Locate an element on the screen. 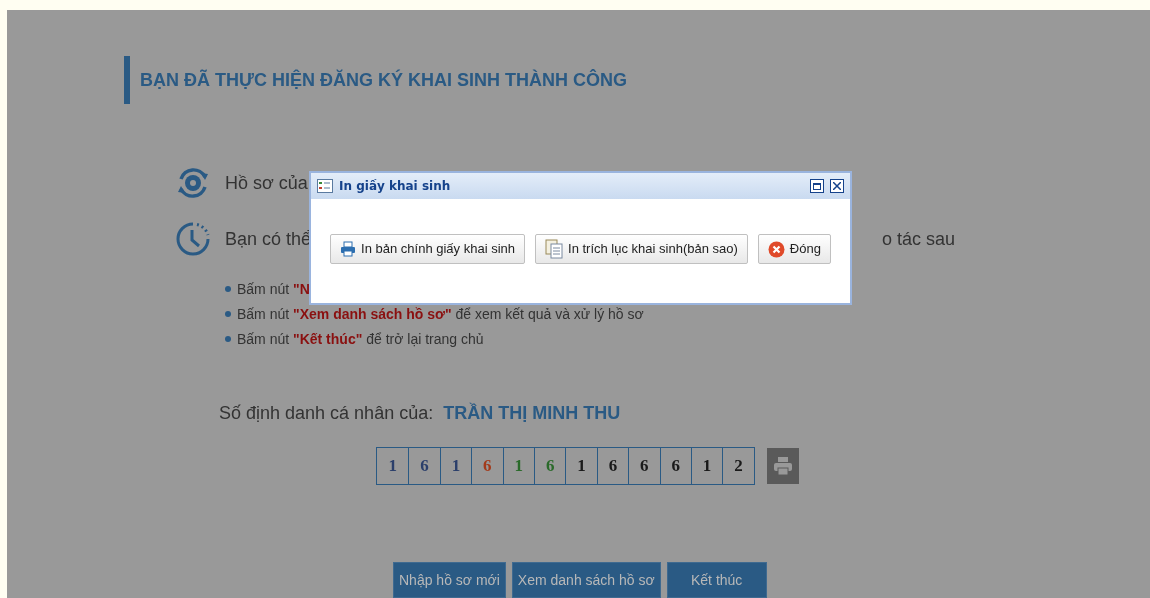 The width and height of the screenshot is (1150, 598). id-digit: 2 is located at coordinates (738, 466).